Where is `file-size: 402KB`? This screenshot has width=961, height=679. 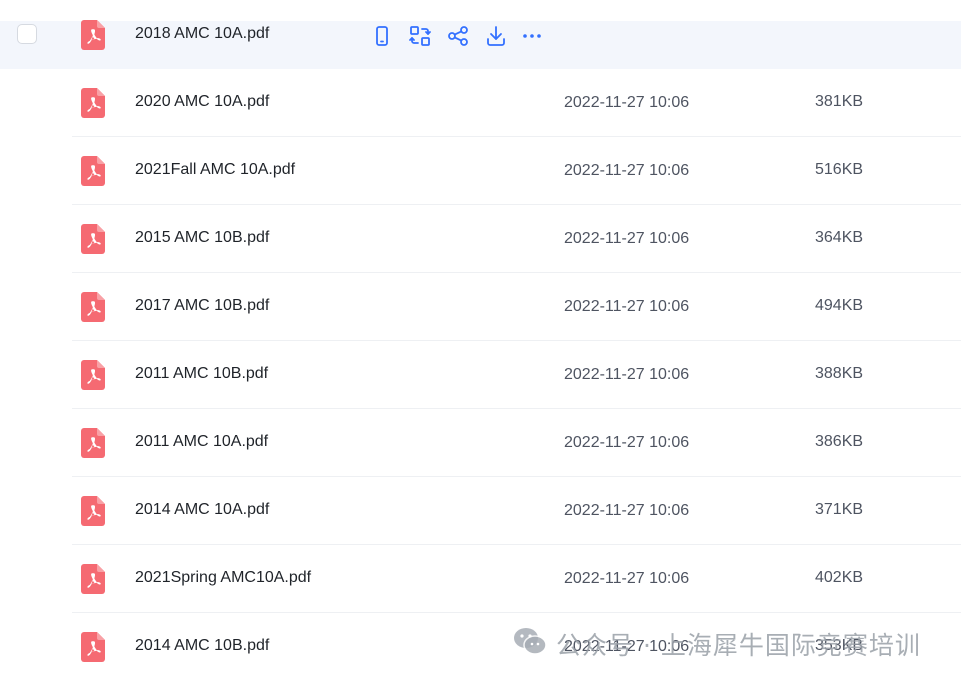
file-size: 402KB is located at coordinates (839, 577).